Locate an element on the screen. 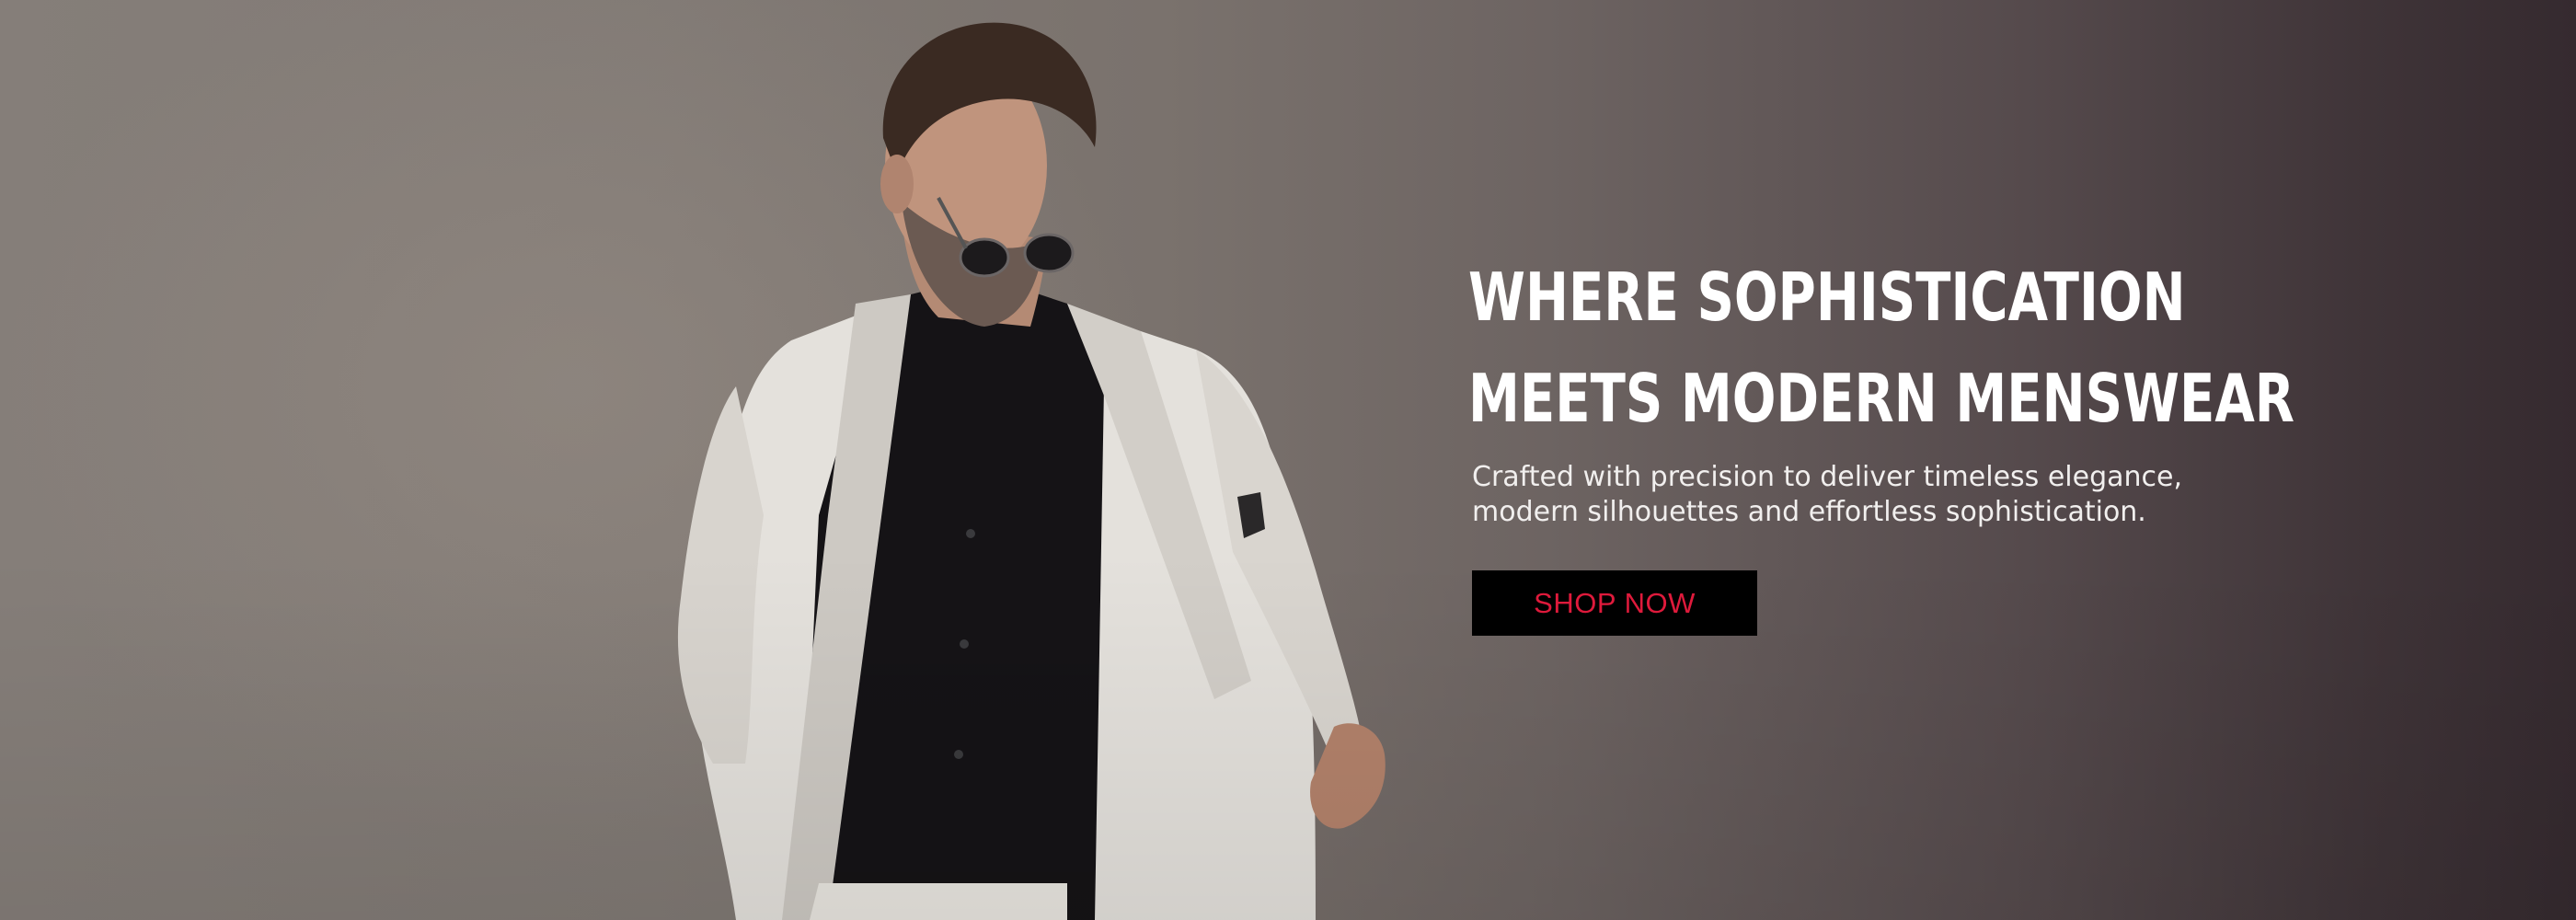  headline-line-1: WHERE SOPHISTICATION is located at coordinates (1827, 297).